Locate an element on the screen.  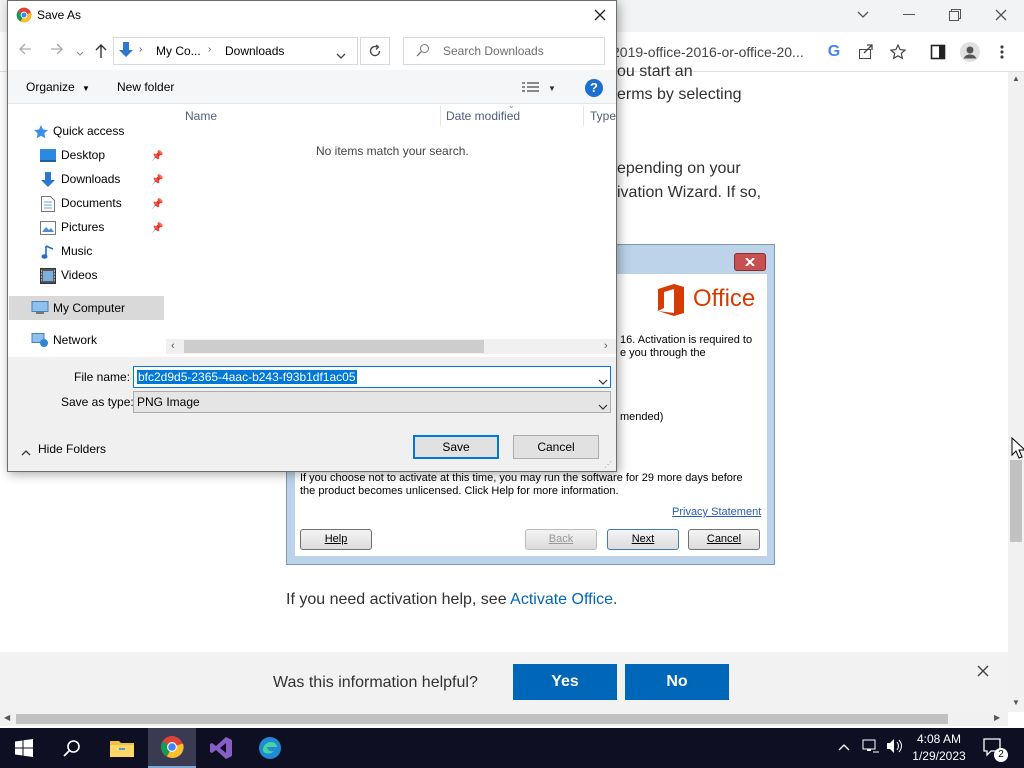
menu-kebab-icon is located at coordinates (1002, 52).